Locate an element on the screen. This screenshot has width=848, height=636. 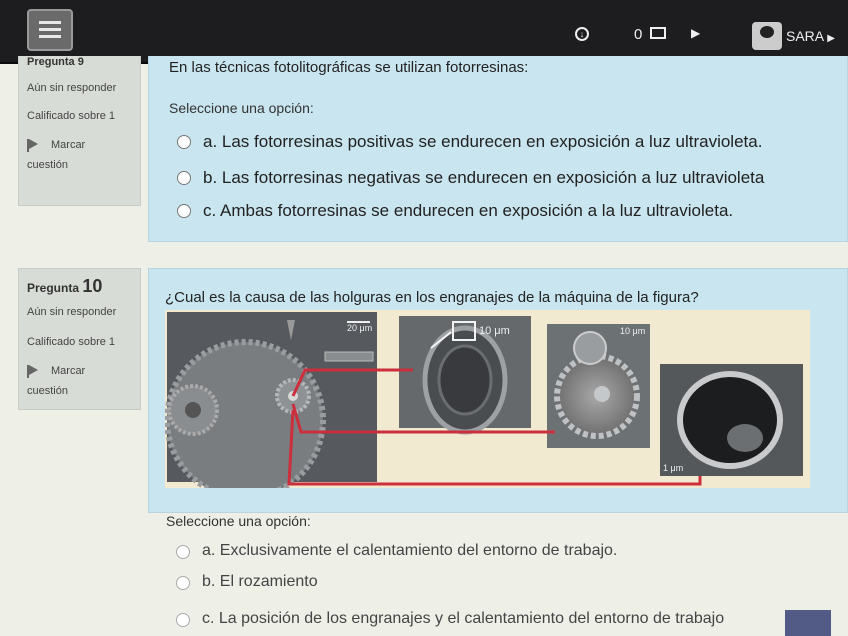
scale-label-1: 20 μm is located at coordinates (359, 328).